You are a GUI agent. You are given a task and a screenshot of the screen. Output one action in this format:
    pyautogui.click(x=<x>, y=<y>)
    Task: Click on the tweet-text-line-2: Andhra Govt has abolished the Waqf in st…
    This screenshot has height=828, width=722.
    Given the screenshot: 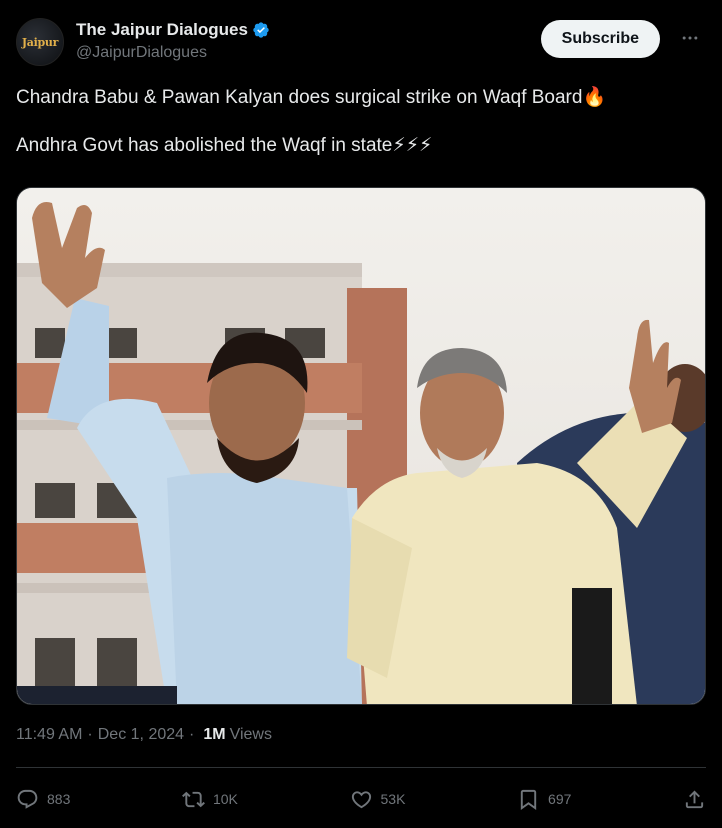 What is the action you would take?
    pyautogui.click(x=224, y=145)
    